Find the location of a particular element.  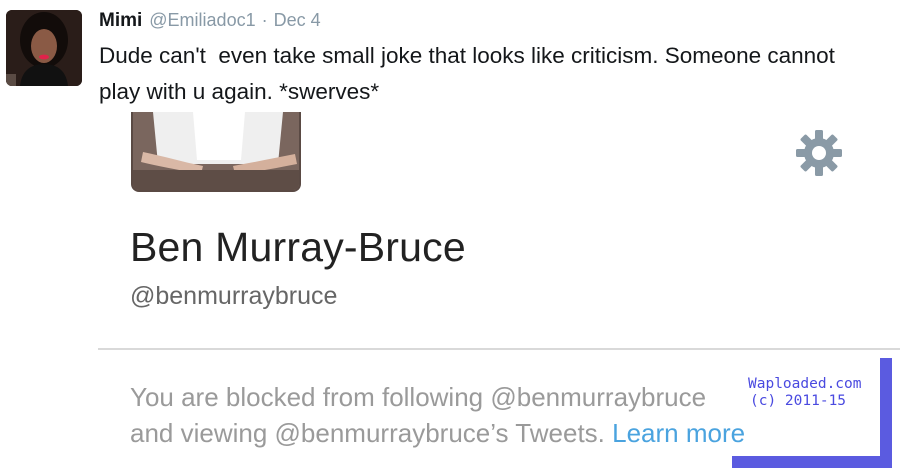

blocked-message-line-2-text: and viewing @benmurraybruce’s Tweets. is located at coordinates (367, 433).